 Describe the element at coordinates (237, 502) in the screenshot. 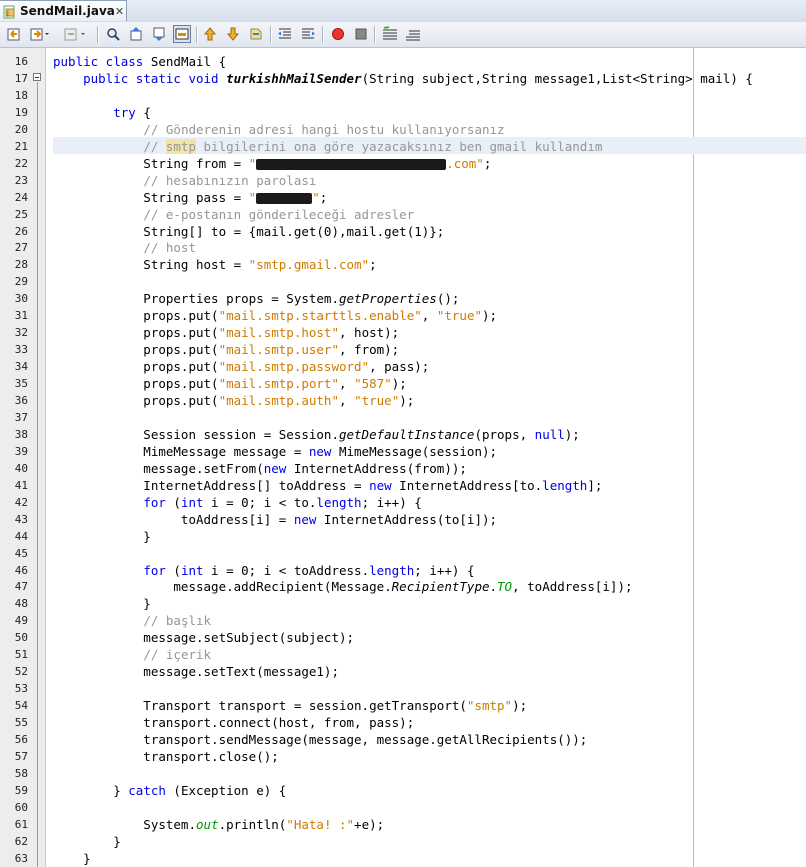

I see `code-line: for (int i = 0; i < to.length; i++) {` at that location.